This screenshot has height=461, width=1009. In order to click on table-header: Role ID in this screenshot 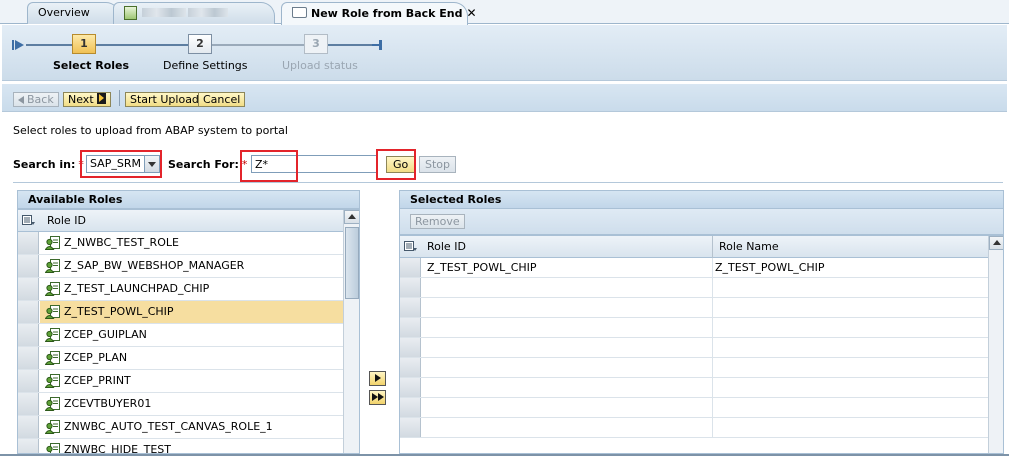, I will do `click(180, 221)`.